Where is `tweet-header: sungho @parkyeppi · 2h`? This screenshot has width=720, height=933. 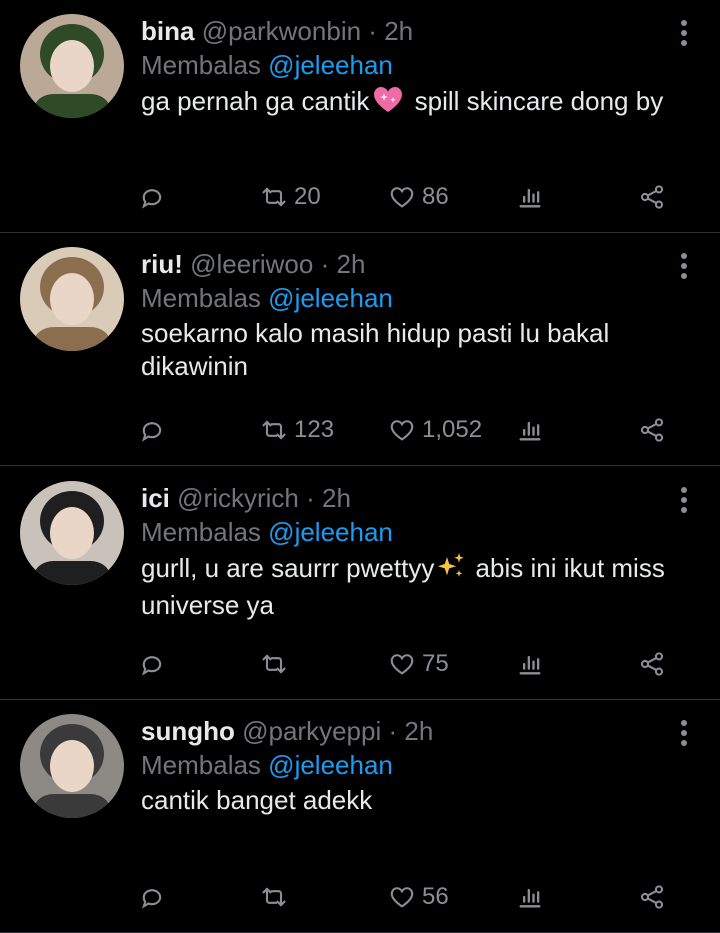 tweet-header: sungho @parkyeppi · 2h is located at coordinates (400, 731).